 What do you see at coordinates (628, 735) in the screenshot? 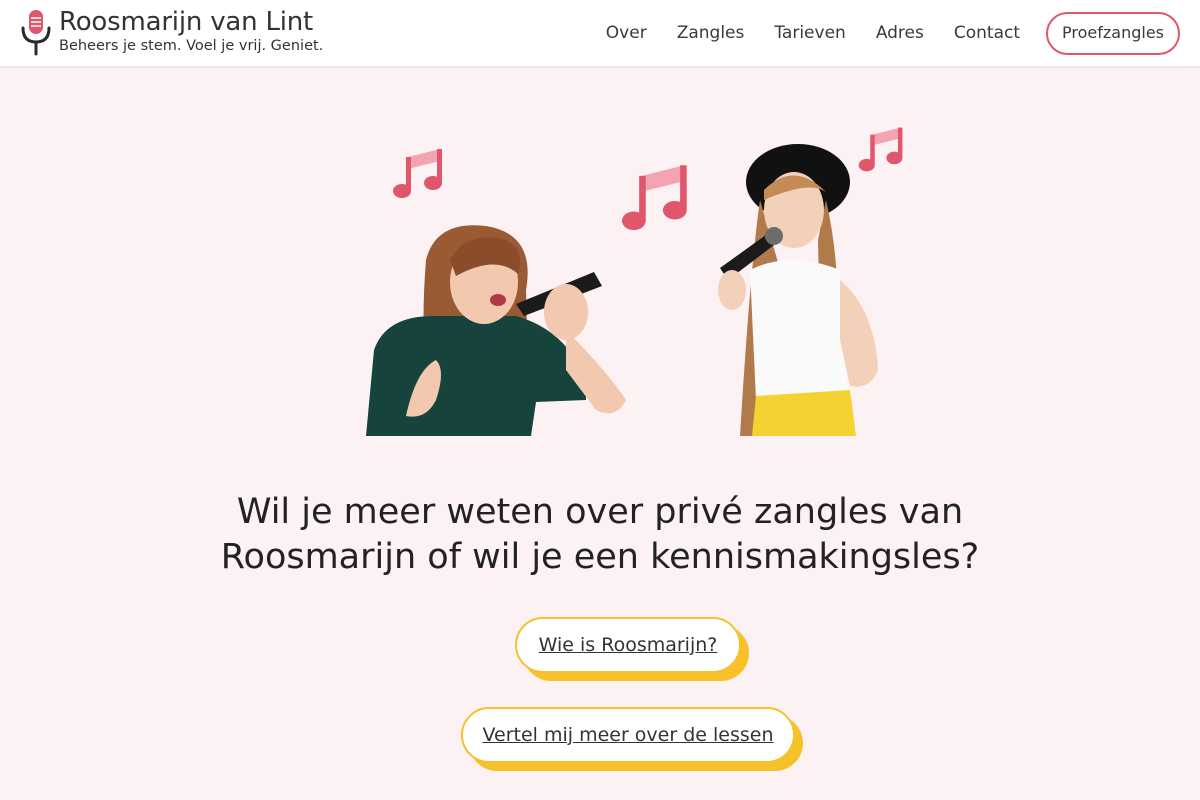
I see `vertel-meer-lessen-button: Vertel mij meer over de lessen` at bounding box center [628, 735].